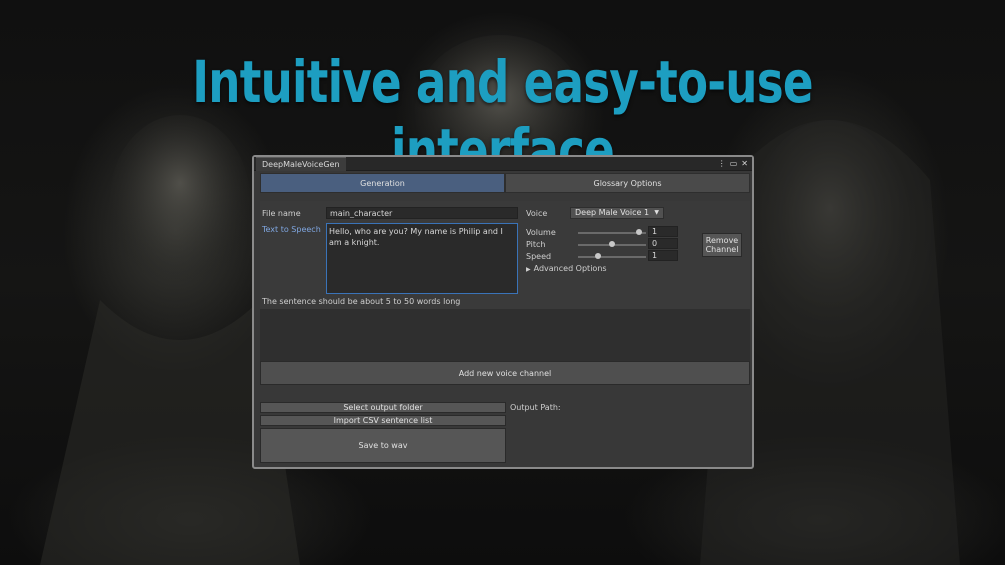 This screenshot has width=1005, height=565. Describe the element at coordinates (505, 373) in the screenshot. I see `add-voice-channel-button: Add new voice channel` at that location.